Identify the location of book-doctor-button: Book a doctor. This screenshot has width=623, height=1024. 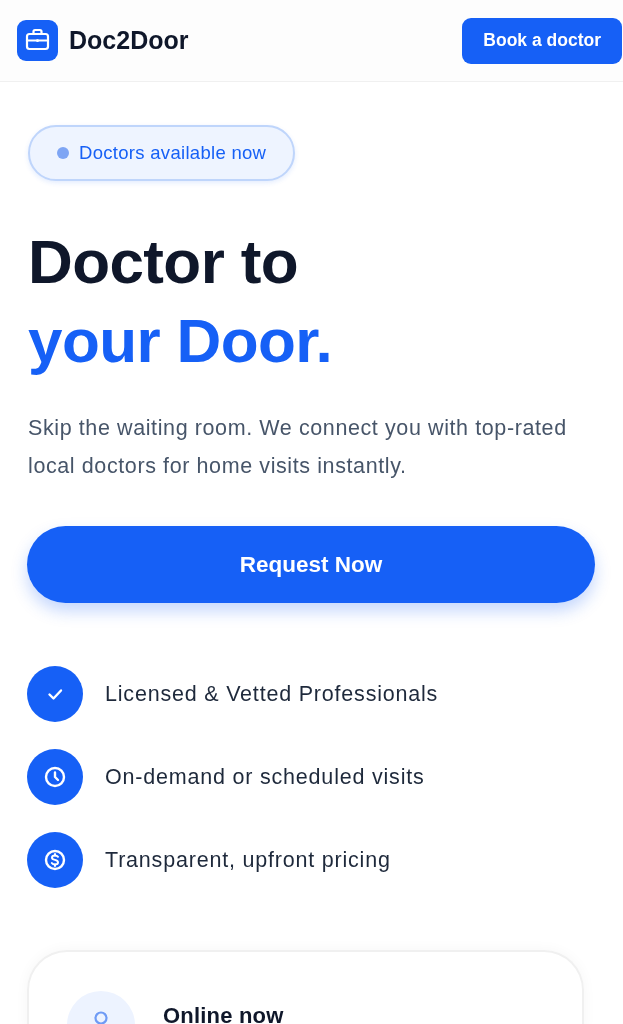
(542, 40).